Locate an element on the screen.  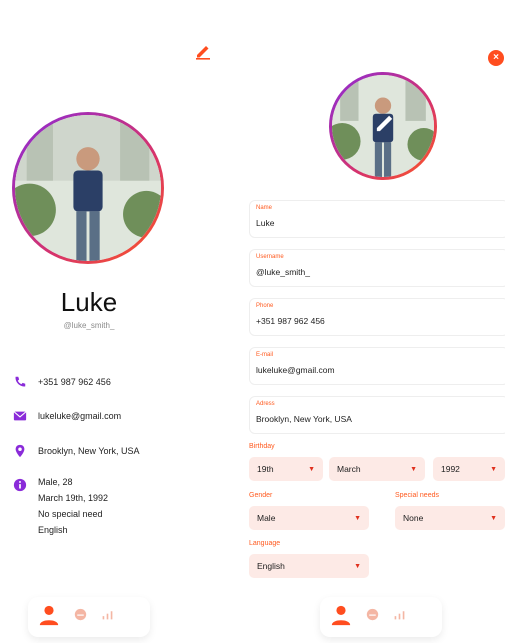
field-label: Username is located at coordinates (270, 257).